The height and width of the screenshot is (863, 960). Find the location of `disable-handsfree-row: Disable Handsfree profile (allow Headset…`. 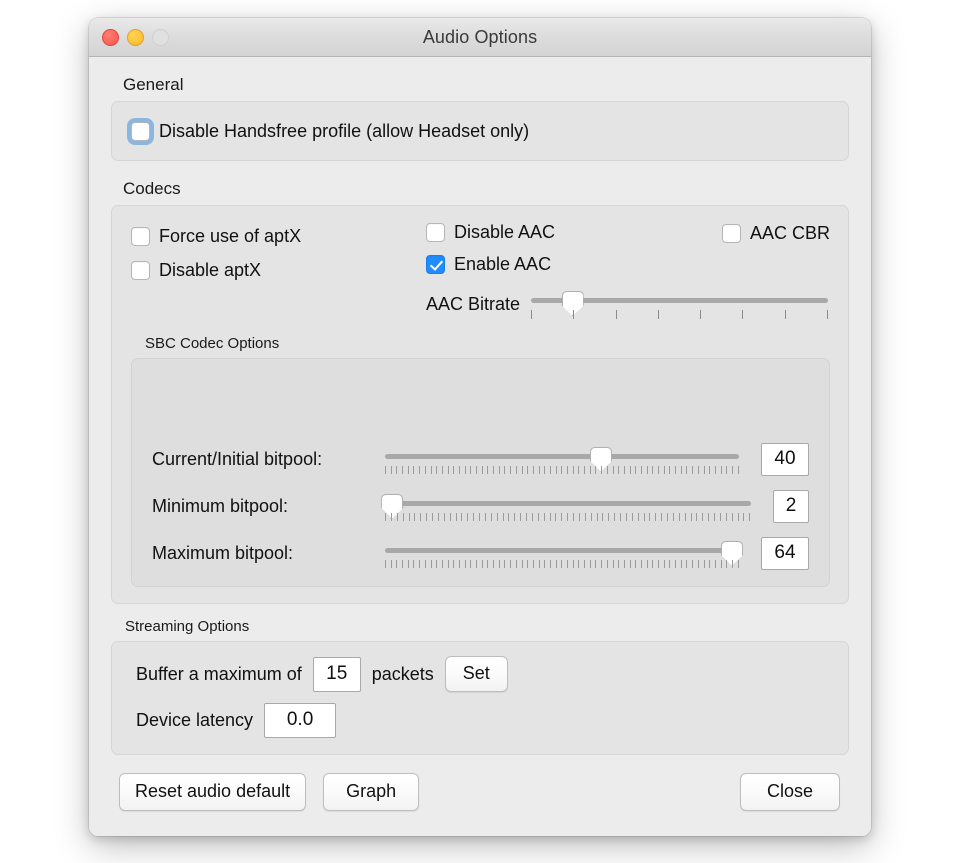

disable-handsfree-row: Disable Handsfree profile (allow Headset… is located at coordinates (330, 131).